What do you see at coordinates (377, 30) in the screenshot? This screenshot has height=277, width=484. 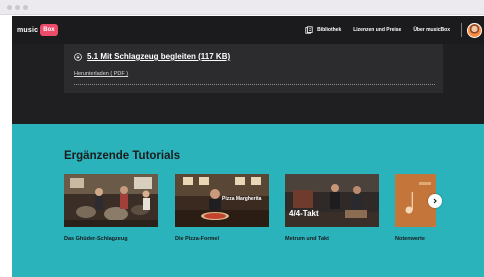 I see `nav-licenses-link: Lizenzen und Preise` at bounding box center [377, 30].